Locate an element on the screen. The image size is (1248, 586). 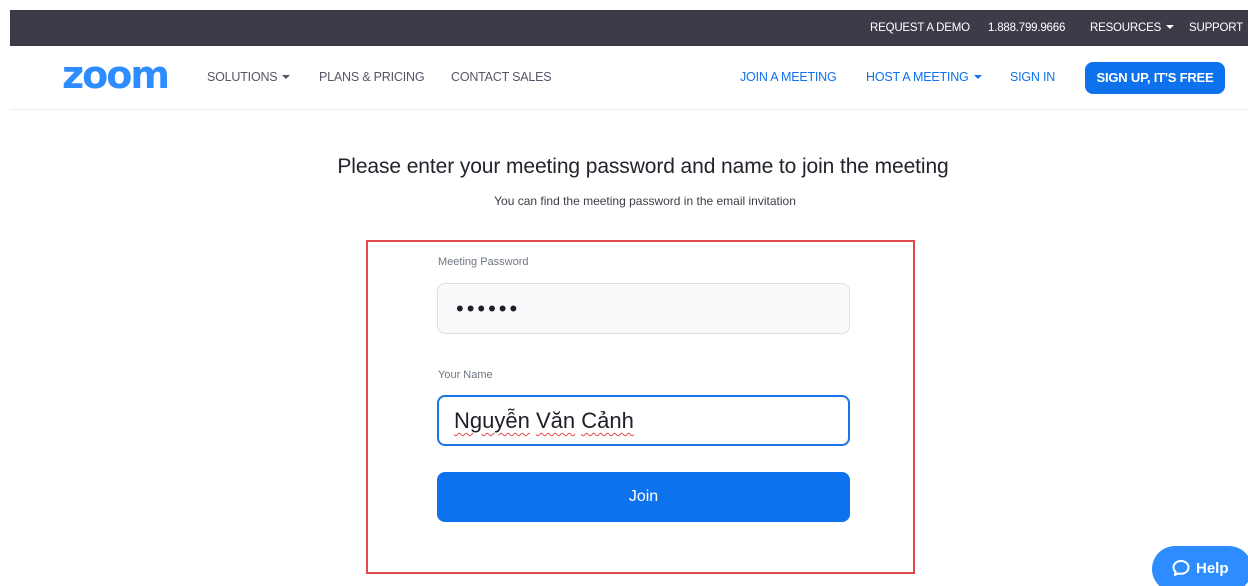
name-label: Your Name is located at coordinates (465, 375).